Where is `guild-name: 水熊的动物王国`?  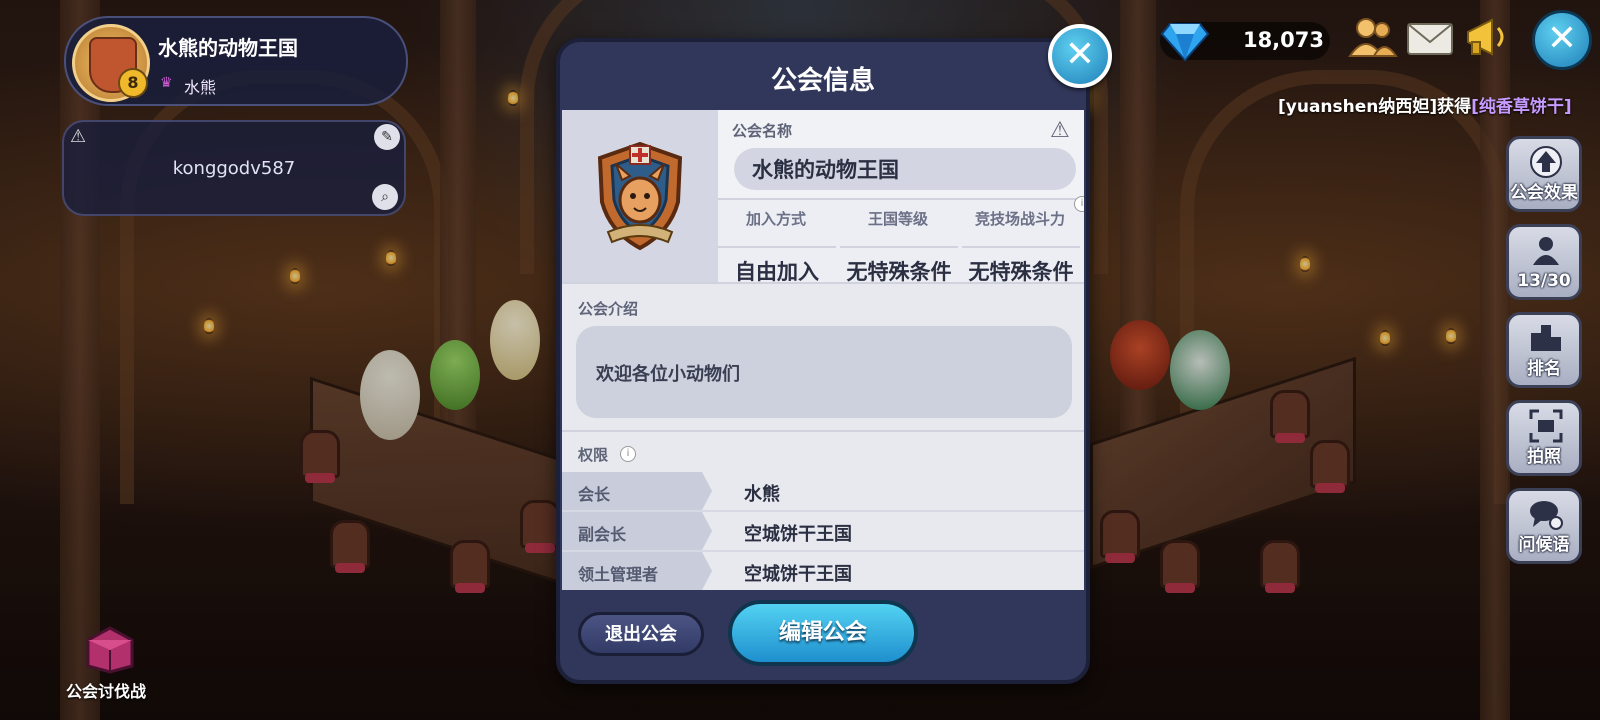 guild-name: 水熊的动物王国 is located at coordinates (228, 48).